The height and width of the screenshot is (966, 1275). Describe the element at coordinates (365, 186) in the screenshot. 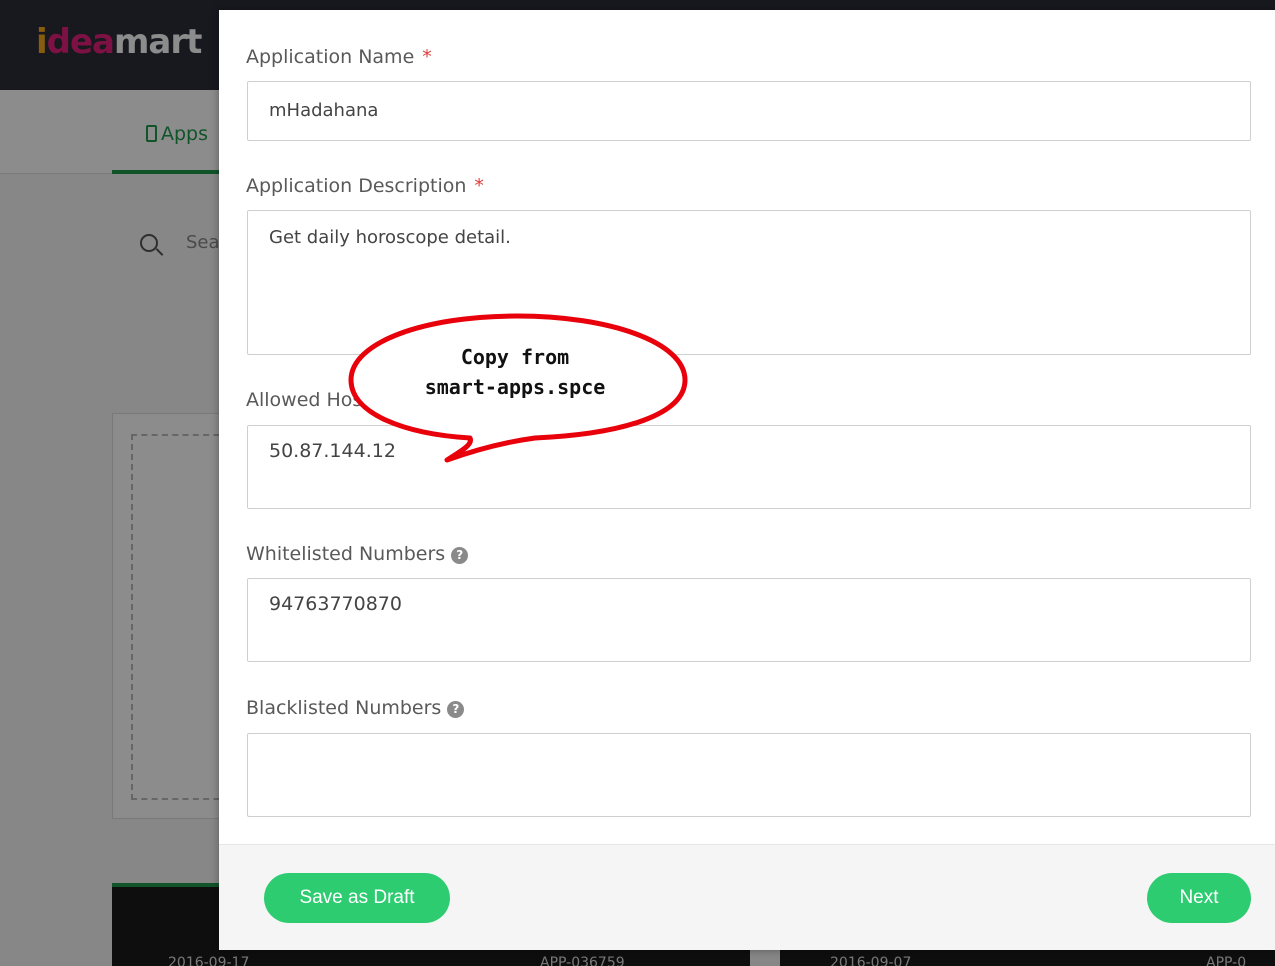

I see `application-description-label: Application Description *` at that location.